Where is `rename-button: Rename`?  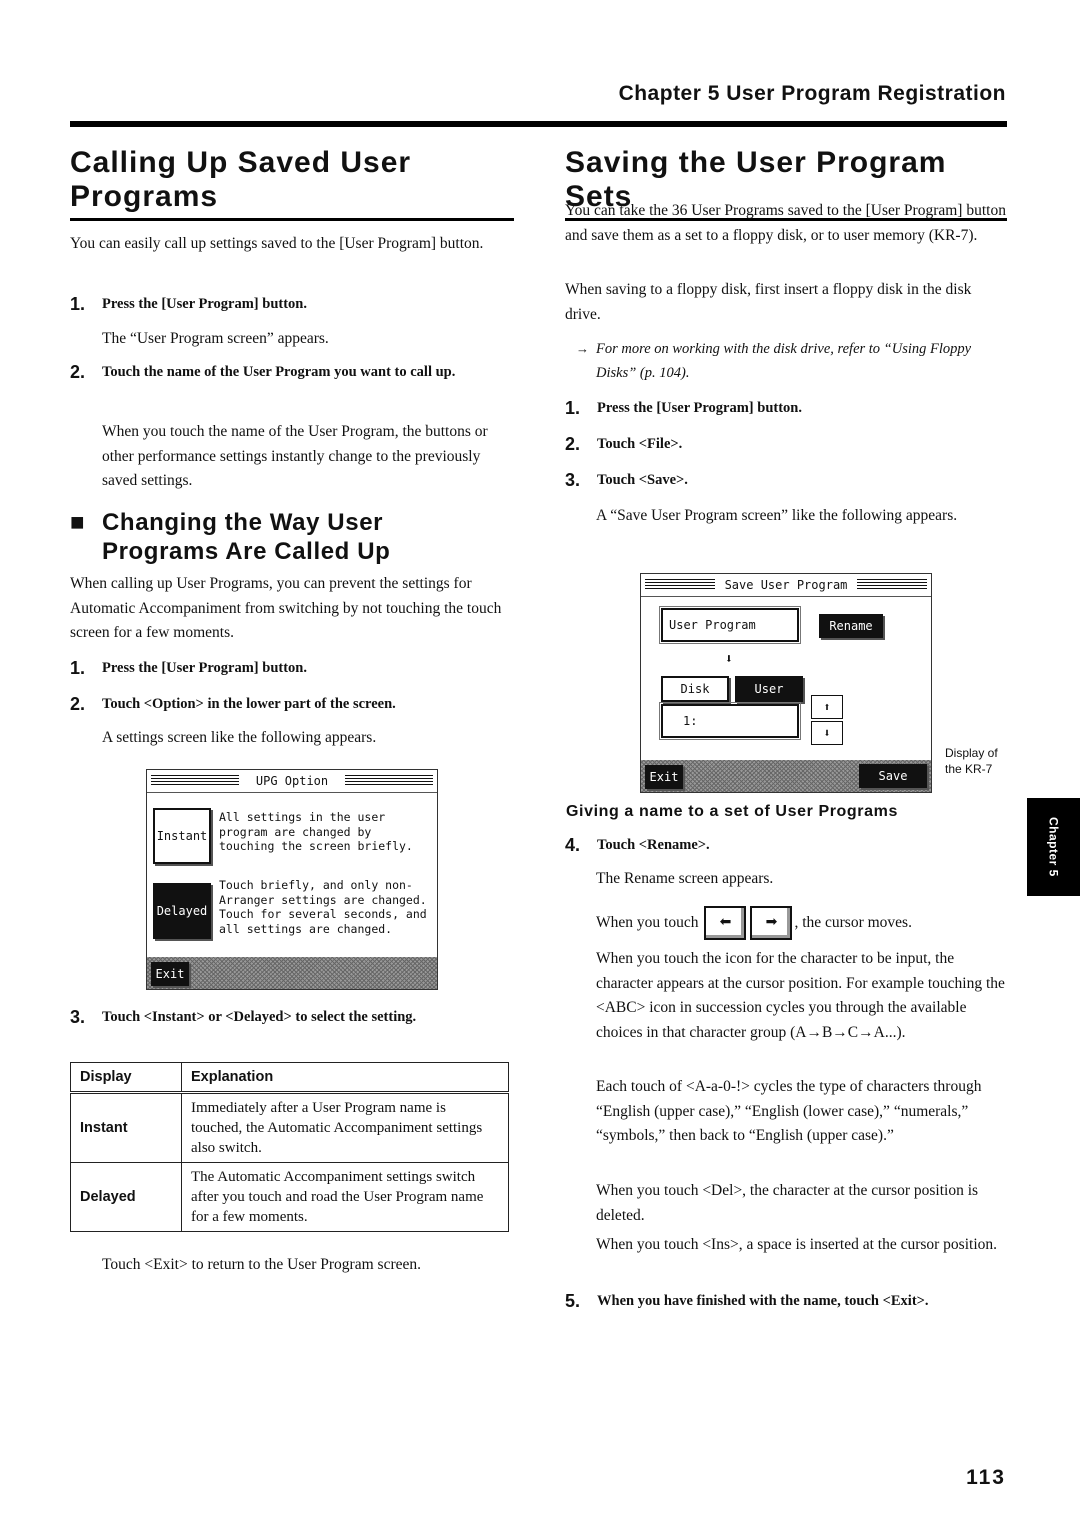
rename-button: Rename is located at coordinates (851, 626).